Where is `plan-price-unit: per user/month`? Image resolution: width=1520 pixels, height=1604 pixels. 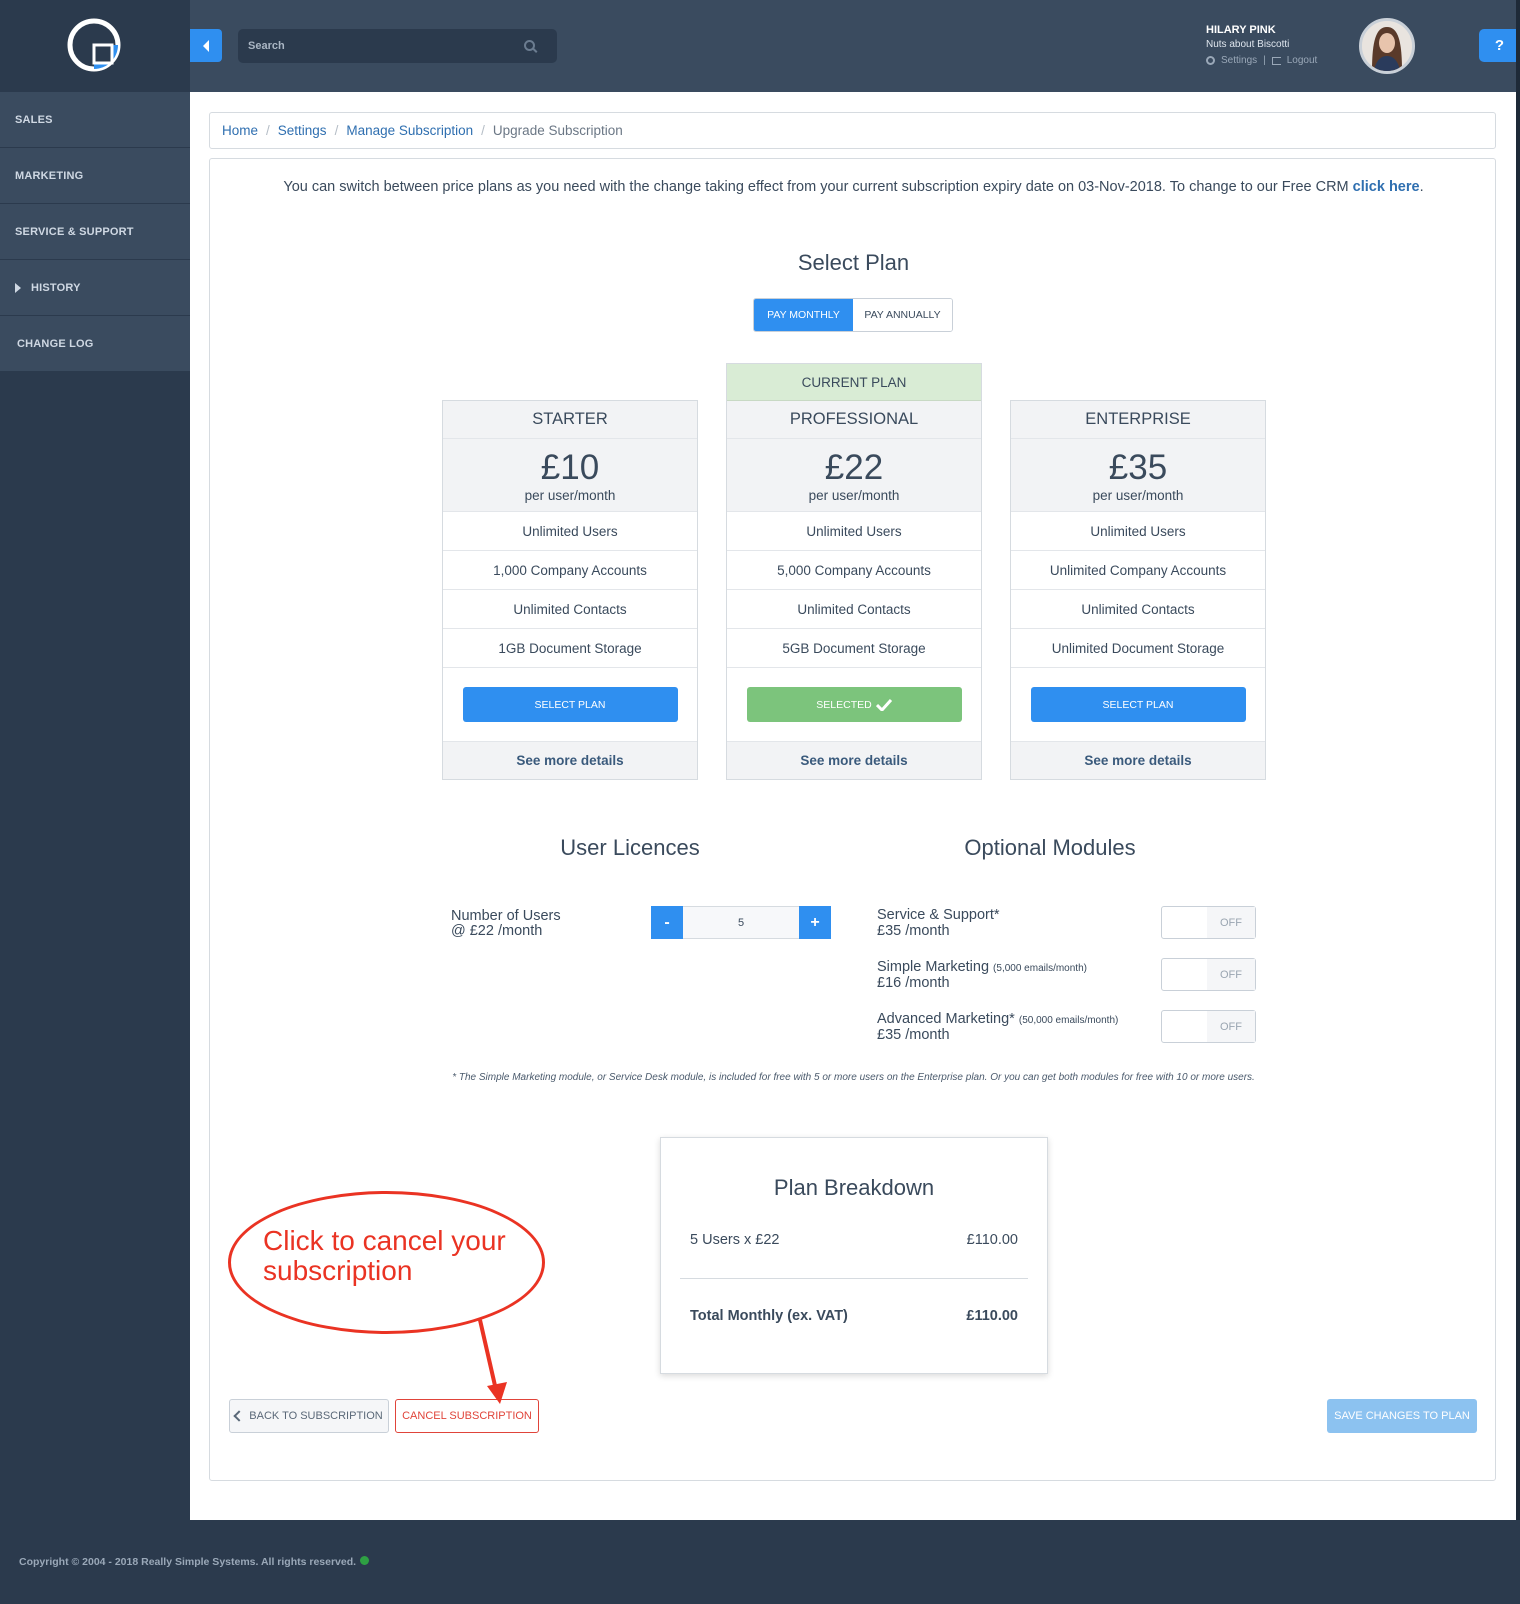
plan-price-unit: per user/month is located at coordinates (854, 495).